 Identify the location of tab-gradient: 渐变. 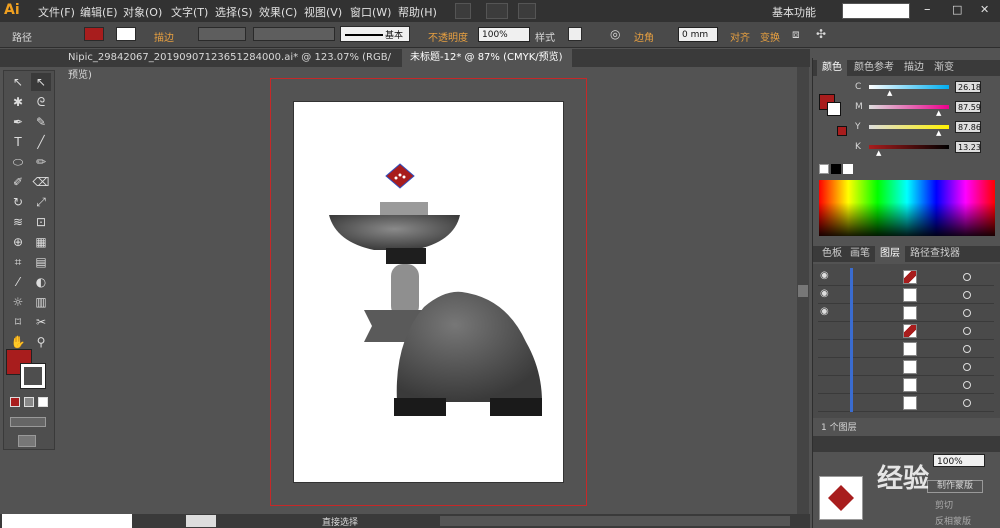
(944, 68).